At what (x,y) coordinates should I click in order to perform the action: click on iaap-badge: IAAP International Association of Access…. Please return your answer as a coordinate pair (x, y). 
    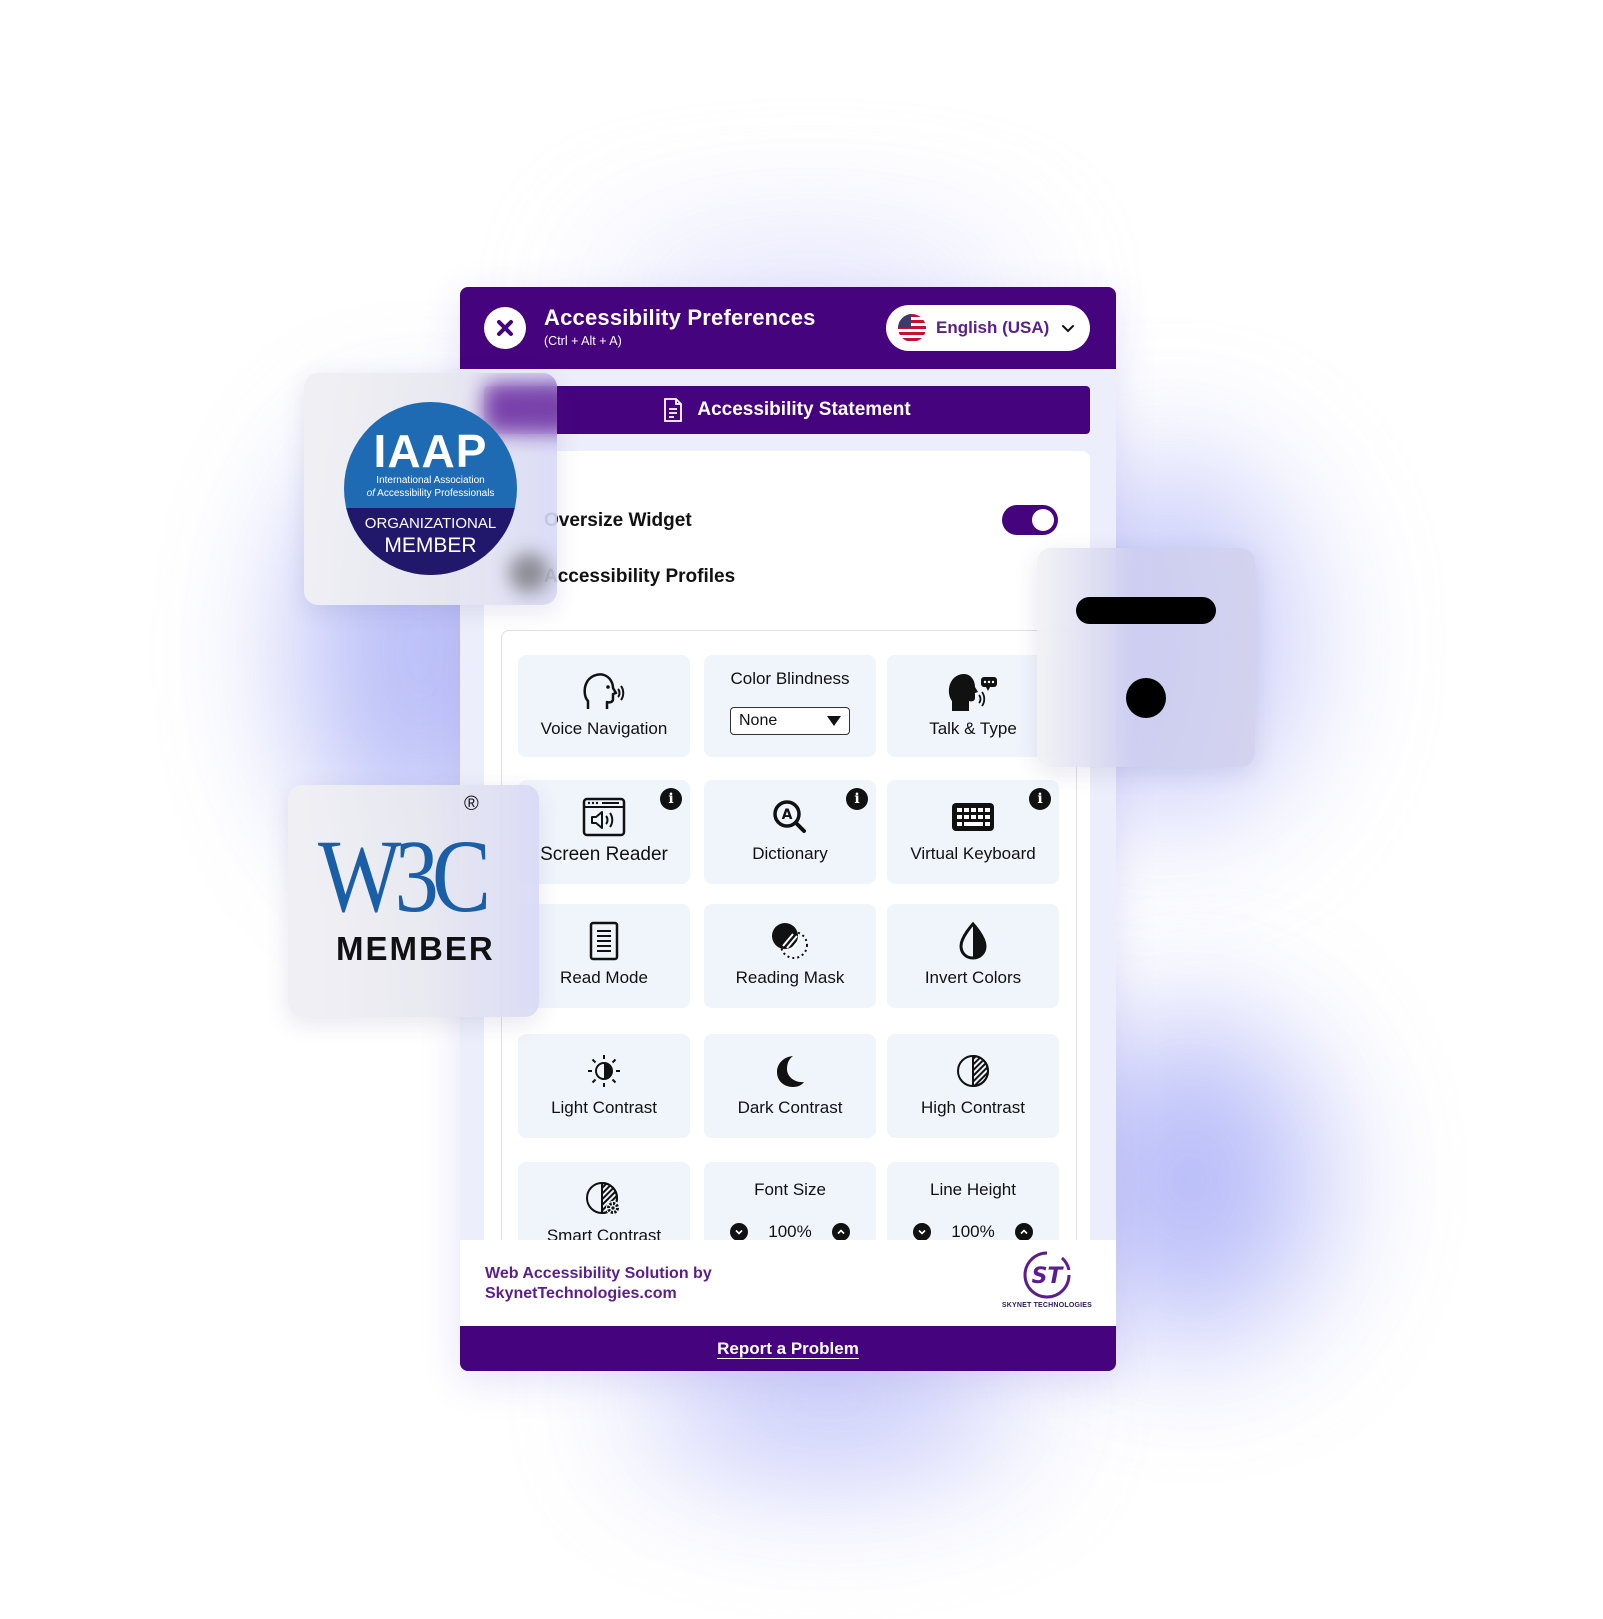
    Looking at the image, I should click on (430, 488).